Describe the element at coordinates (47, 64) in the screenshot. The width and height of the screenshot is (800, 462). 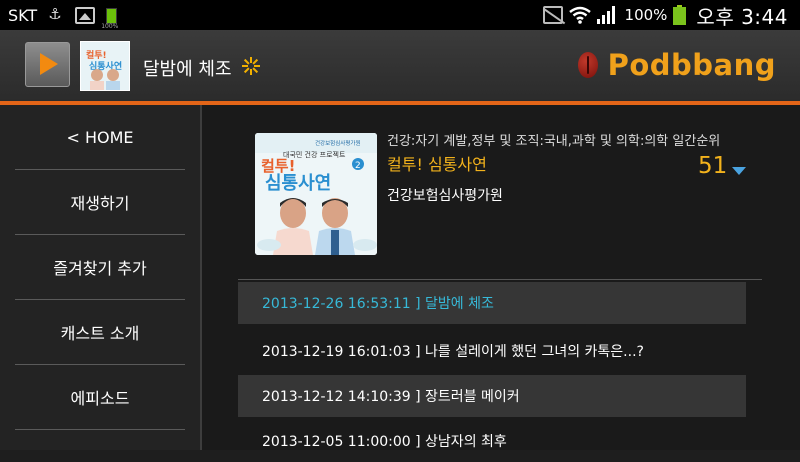
I see `play-button` at that location.